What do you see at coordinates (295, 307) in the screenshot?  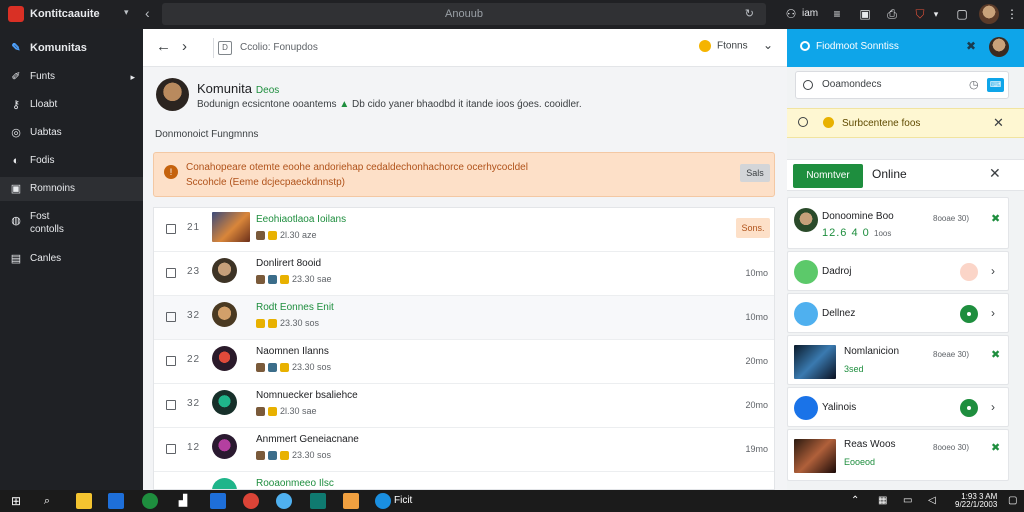 I see `row-title: Rodt Eonnes Enit` at bounding box center [295, 307].